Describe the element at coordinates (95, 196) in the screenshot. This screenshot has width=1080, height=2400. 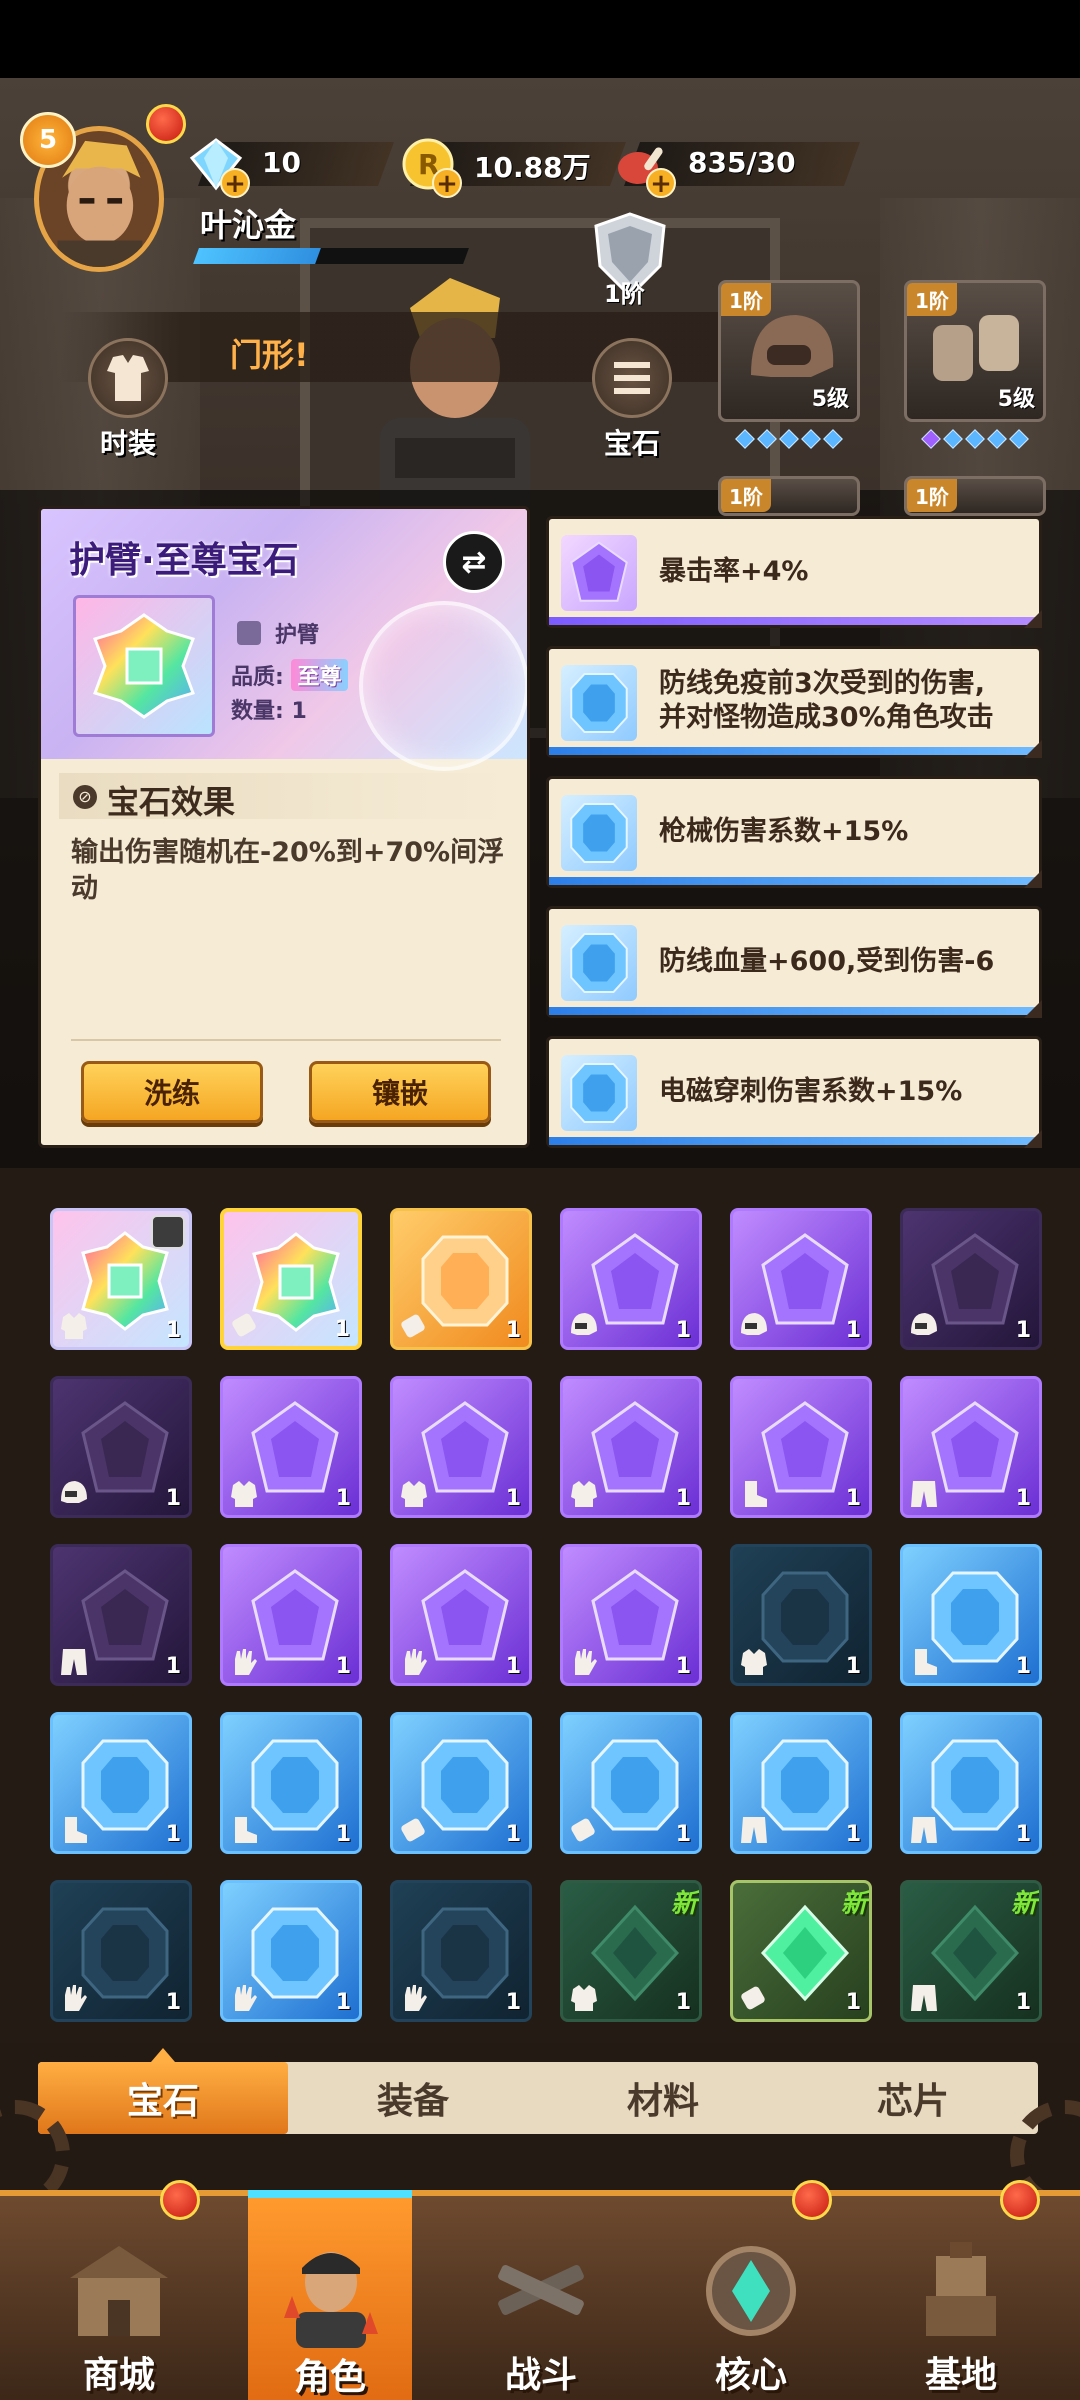
I see `player-avatar-group: 5` at that location.